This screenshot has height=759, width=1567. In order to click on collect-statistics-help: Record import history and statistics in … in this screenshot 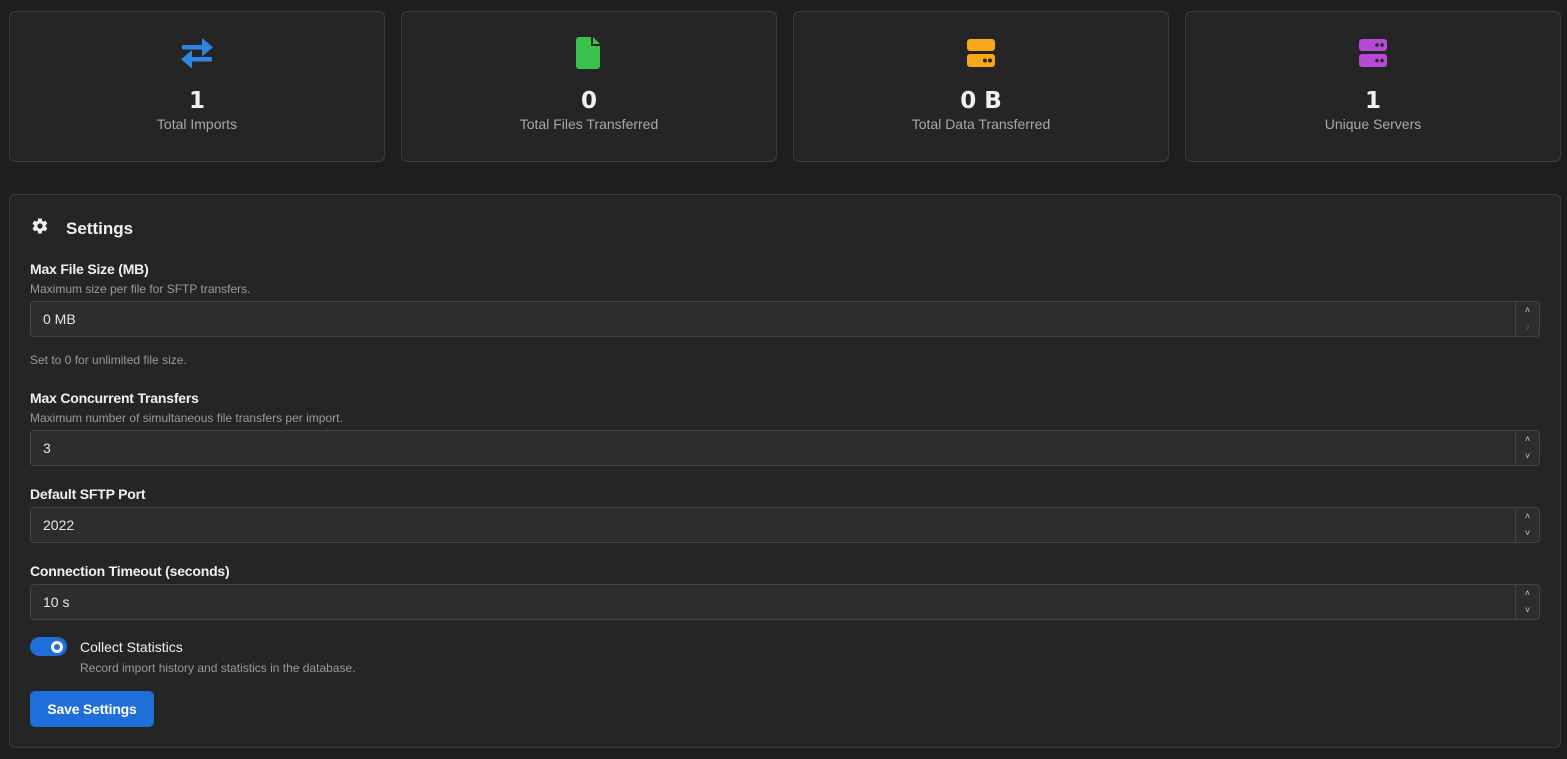, I will do `click(218, 668)`.